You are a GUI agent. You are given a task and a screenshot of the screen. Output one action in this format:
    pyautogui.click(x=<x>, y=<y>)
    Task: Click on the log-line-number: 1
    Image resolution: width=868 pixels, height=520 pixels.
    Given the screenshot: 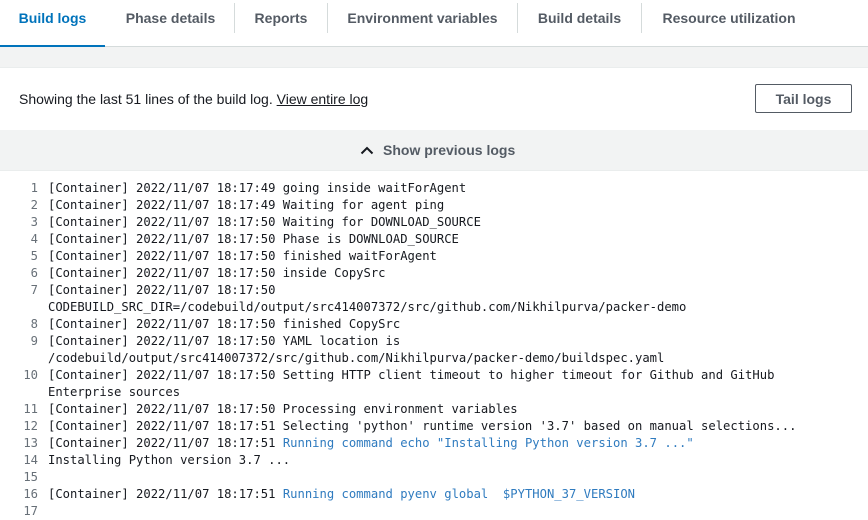 What is the action you would take?
    pyautogui.click(x=34, y=188)
    